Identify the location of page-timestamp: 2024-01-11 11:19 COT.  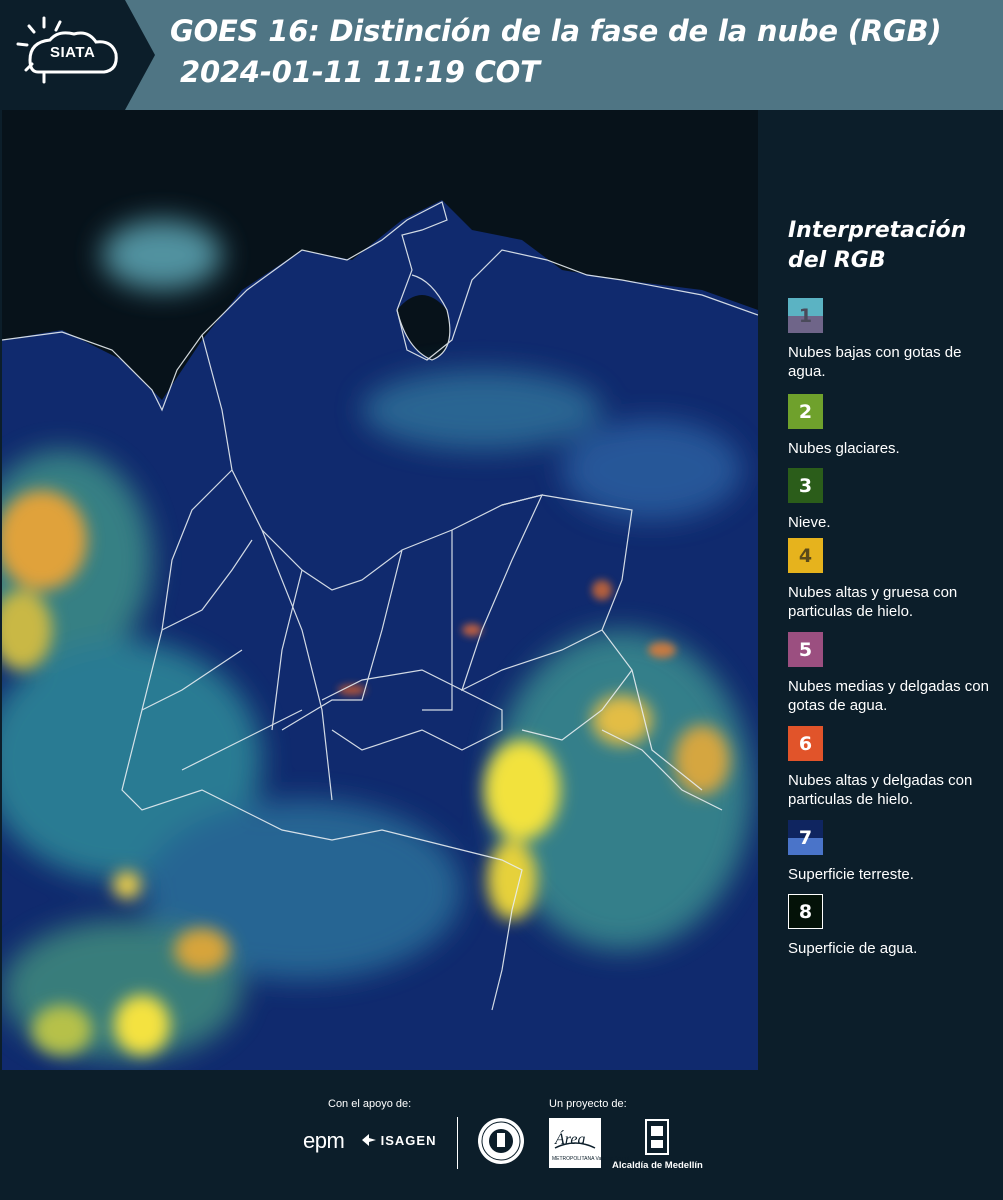
(360, 72).